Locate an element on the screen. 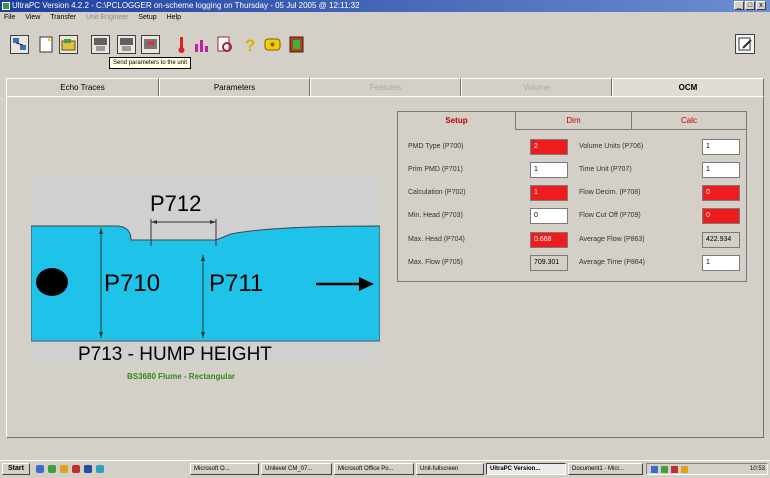  tab-features: Features is located at coordinates (385, 87).